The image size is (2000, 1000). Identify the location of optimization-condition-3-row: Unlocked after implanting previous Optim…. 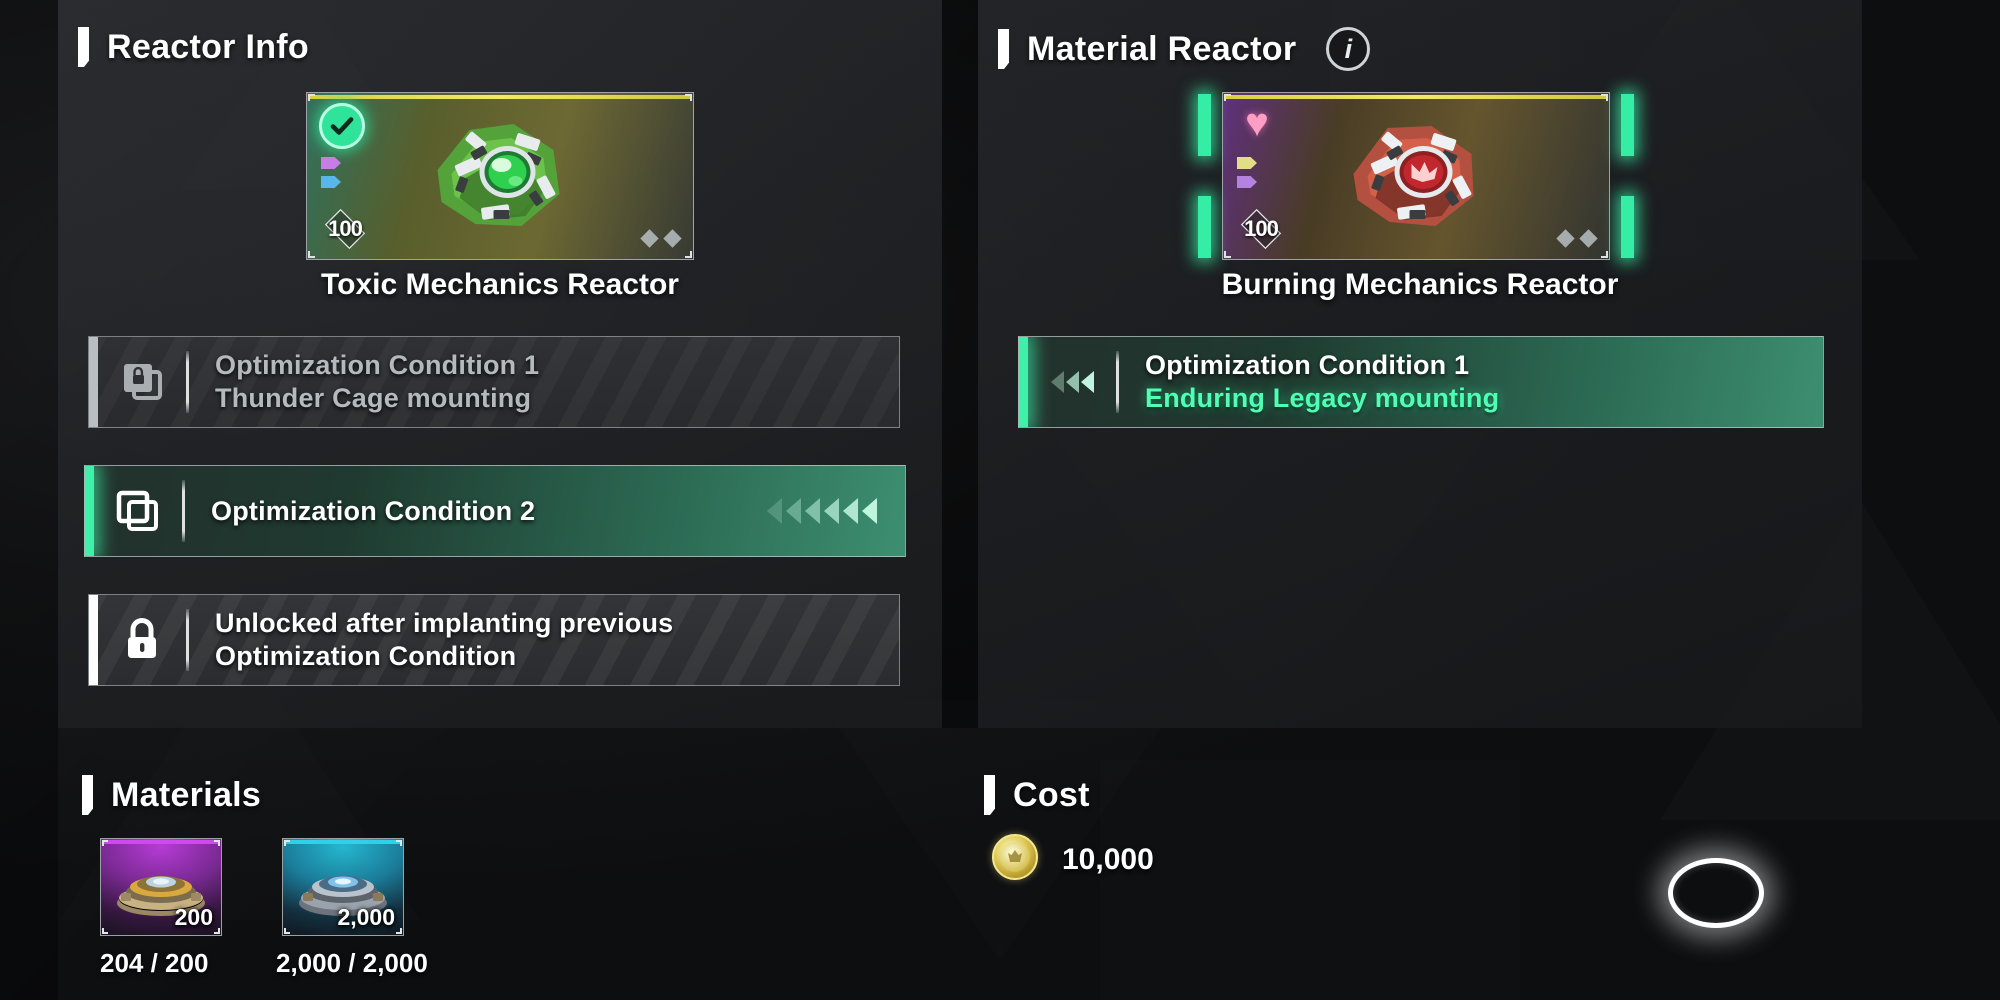
(494, 640).